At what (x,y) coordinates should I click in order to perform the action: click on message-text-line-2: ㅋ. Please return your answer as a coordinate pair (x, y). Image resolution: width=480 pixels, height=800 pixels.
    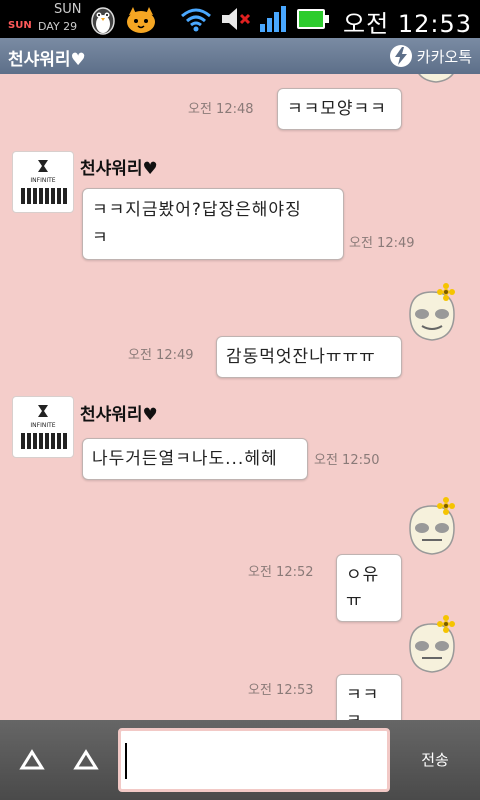
    Looking at the image, I should click on (100, 238).